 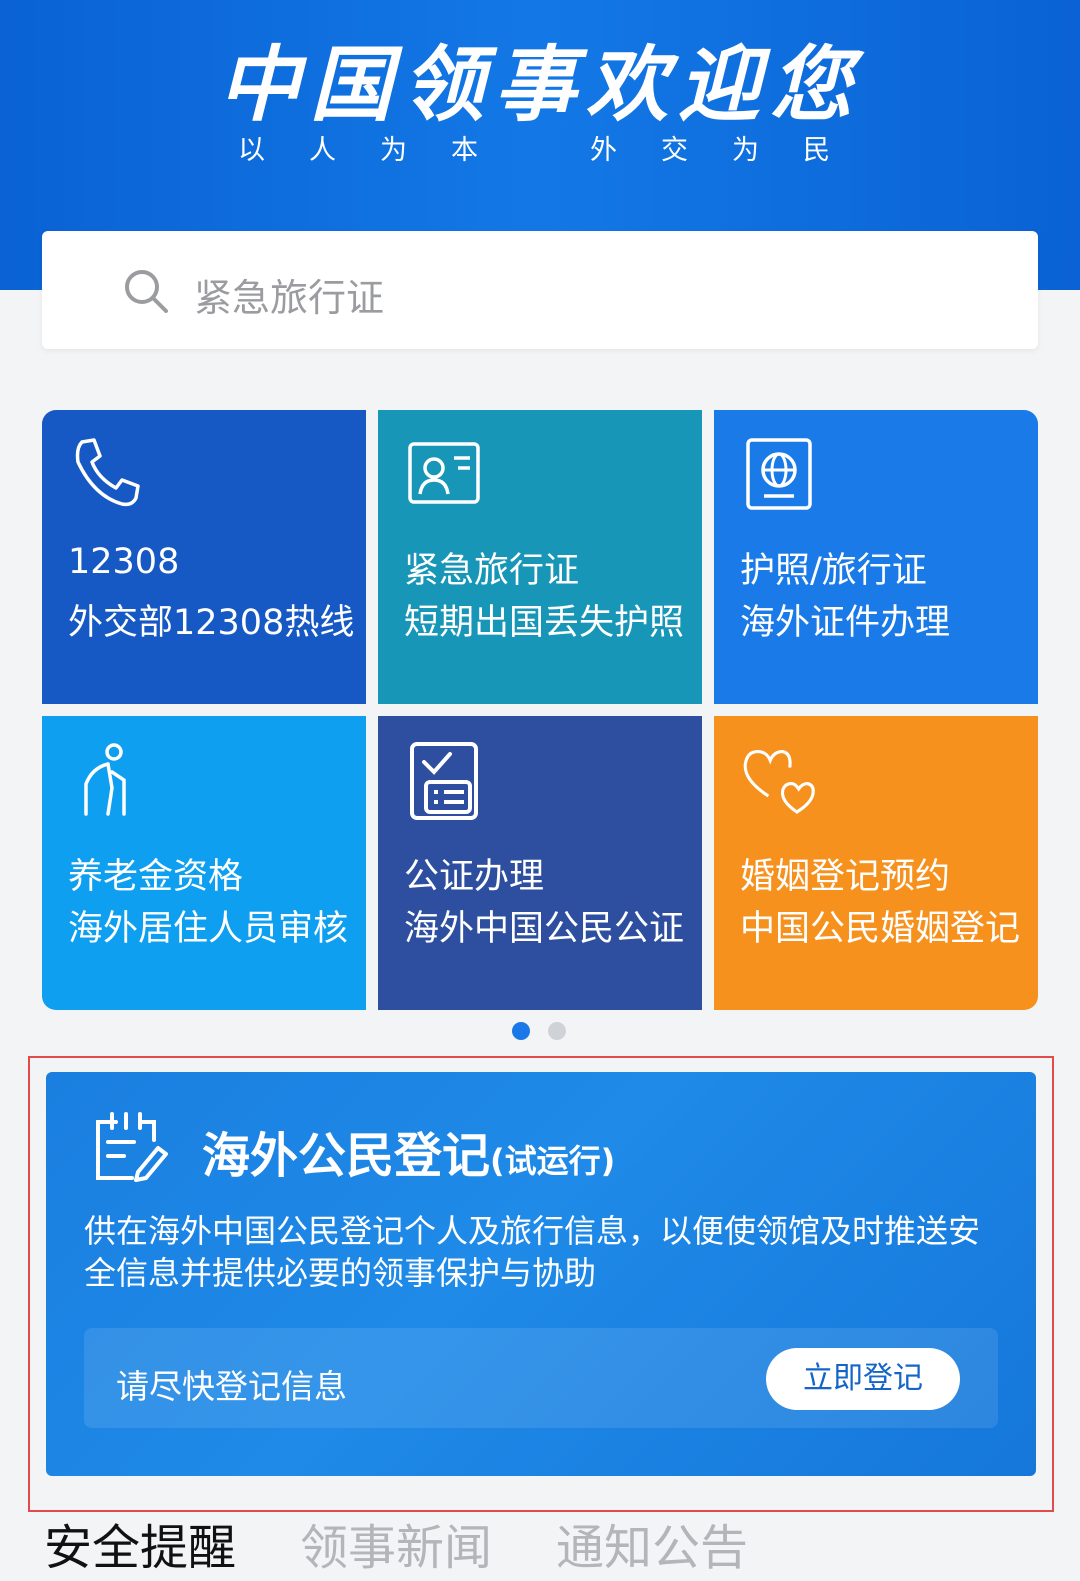 What do you see at coordinates (652, 1543) in the screenshot?
I see `tab-notices: 通知公告` at bounding box center [652, 1543].